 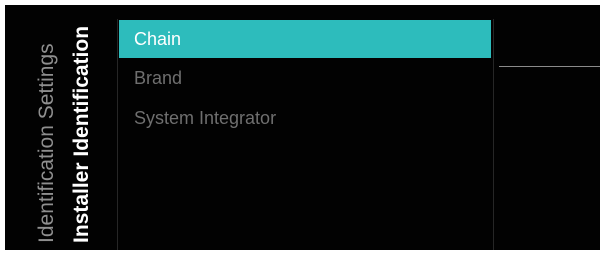 What do you see at coordinates (305, 39) in the screenshot?
I see `menu-item-chain: Chain` at bounding box center [305, 39].